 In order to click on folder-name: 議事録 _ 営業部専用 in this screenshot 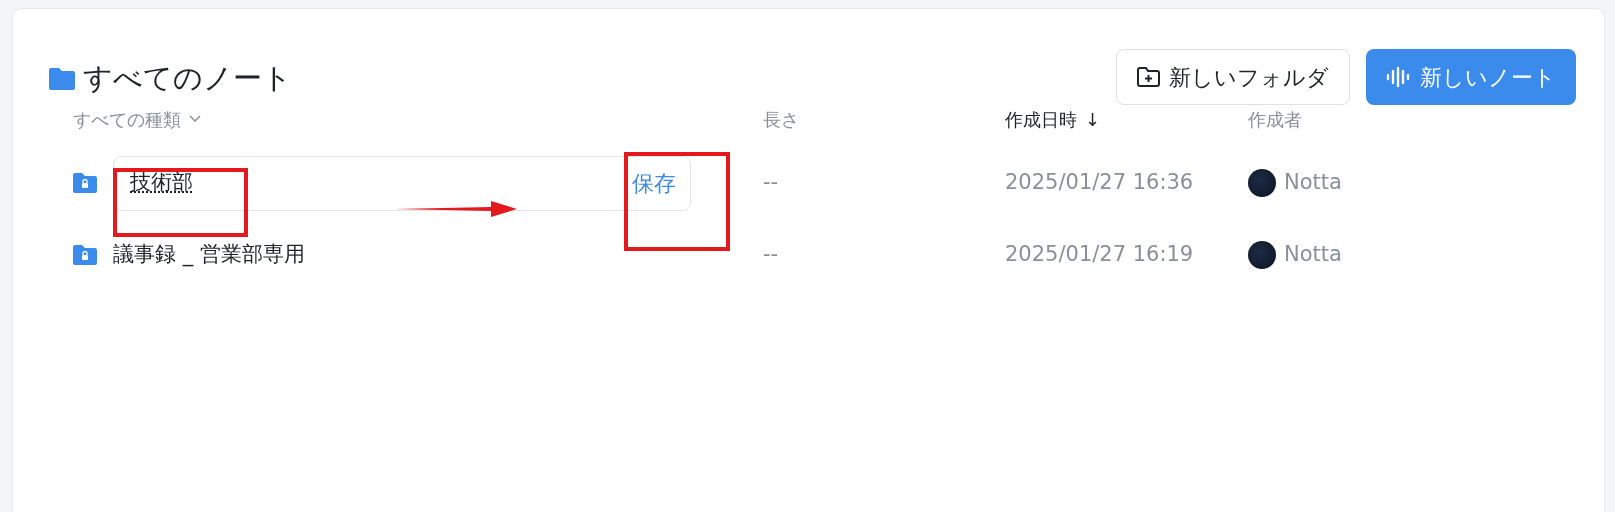, I will do `click(209, 255)`.